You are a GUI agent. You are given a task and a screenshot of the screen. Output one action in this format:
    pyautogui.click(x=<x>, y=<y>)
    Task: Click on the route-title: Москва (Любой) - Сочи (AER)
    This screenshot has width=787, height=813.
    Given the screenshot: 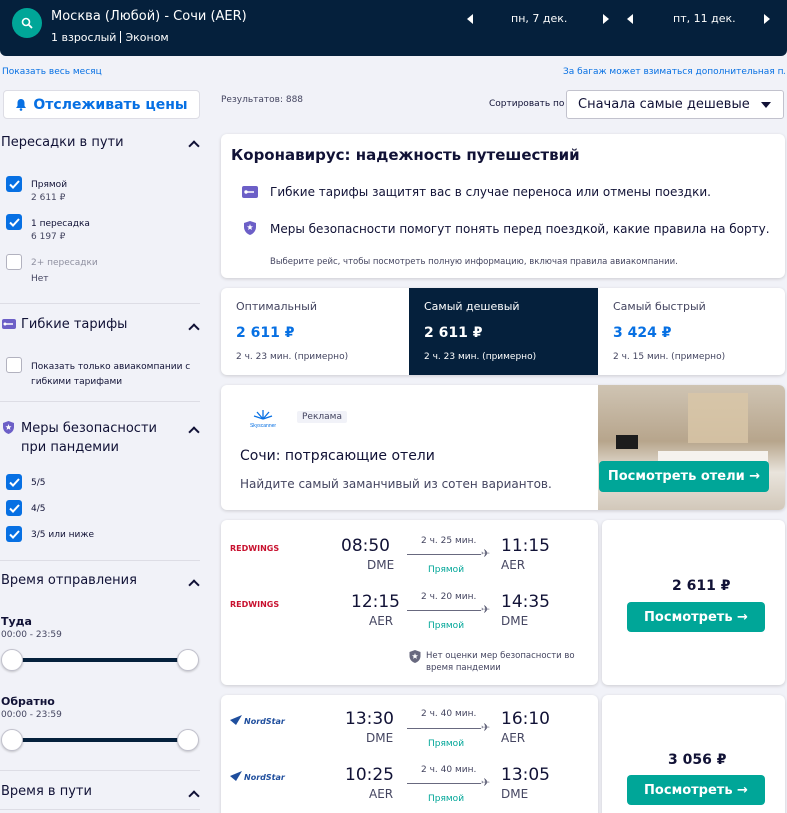 What is the action you would take?
    pyautogui.click(x=149, y=16)
    